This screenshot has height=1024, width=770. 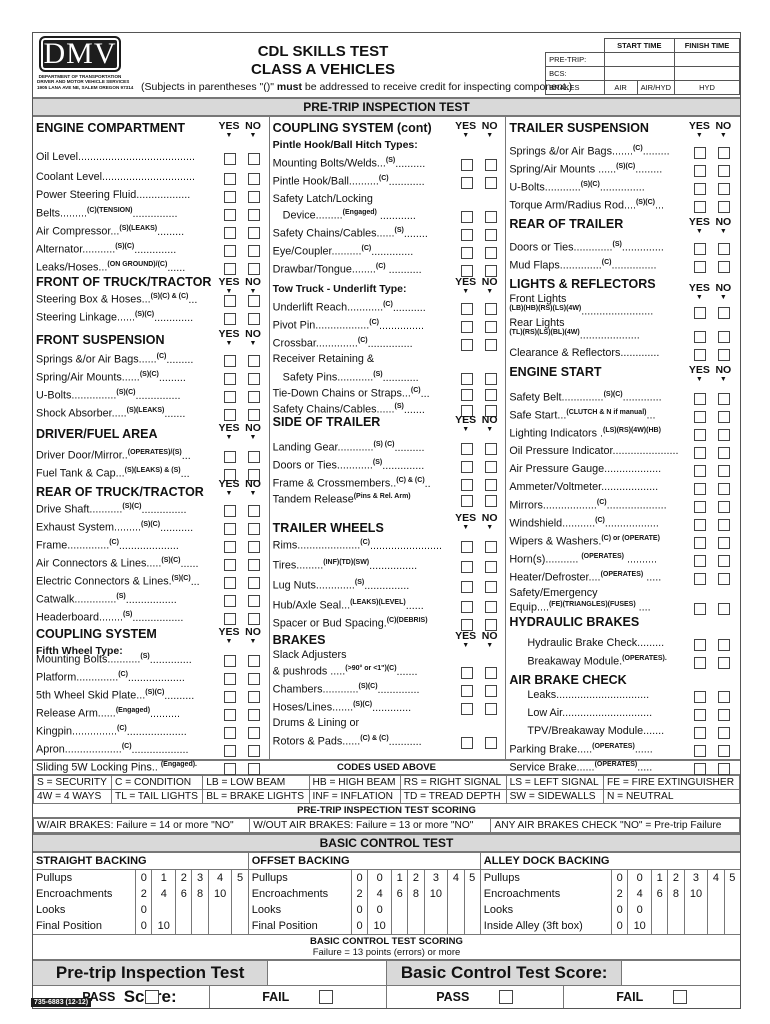 What do you see at coordinates (639, 59) in the screenshot?
I see `pretrip-start-field` at bounding box center [639, 59].